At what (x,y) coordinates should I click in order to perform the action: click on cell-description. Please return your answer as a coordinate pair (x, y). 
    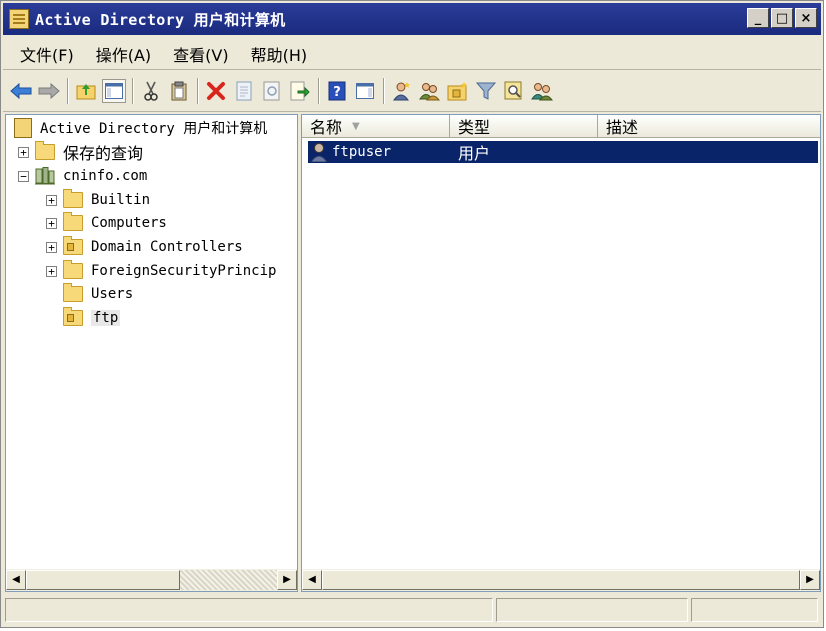
    Looking at the image, I should click on (711, 152).